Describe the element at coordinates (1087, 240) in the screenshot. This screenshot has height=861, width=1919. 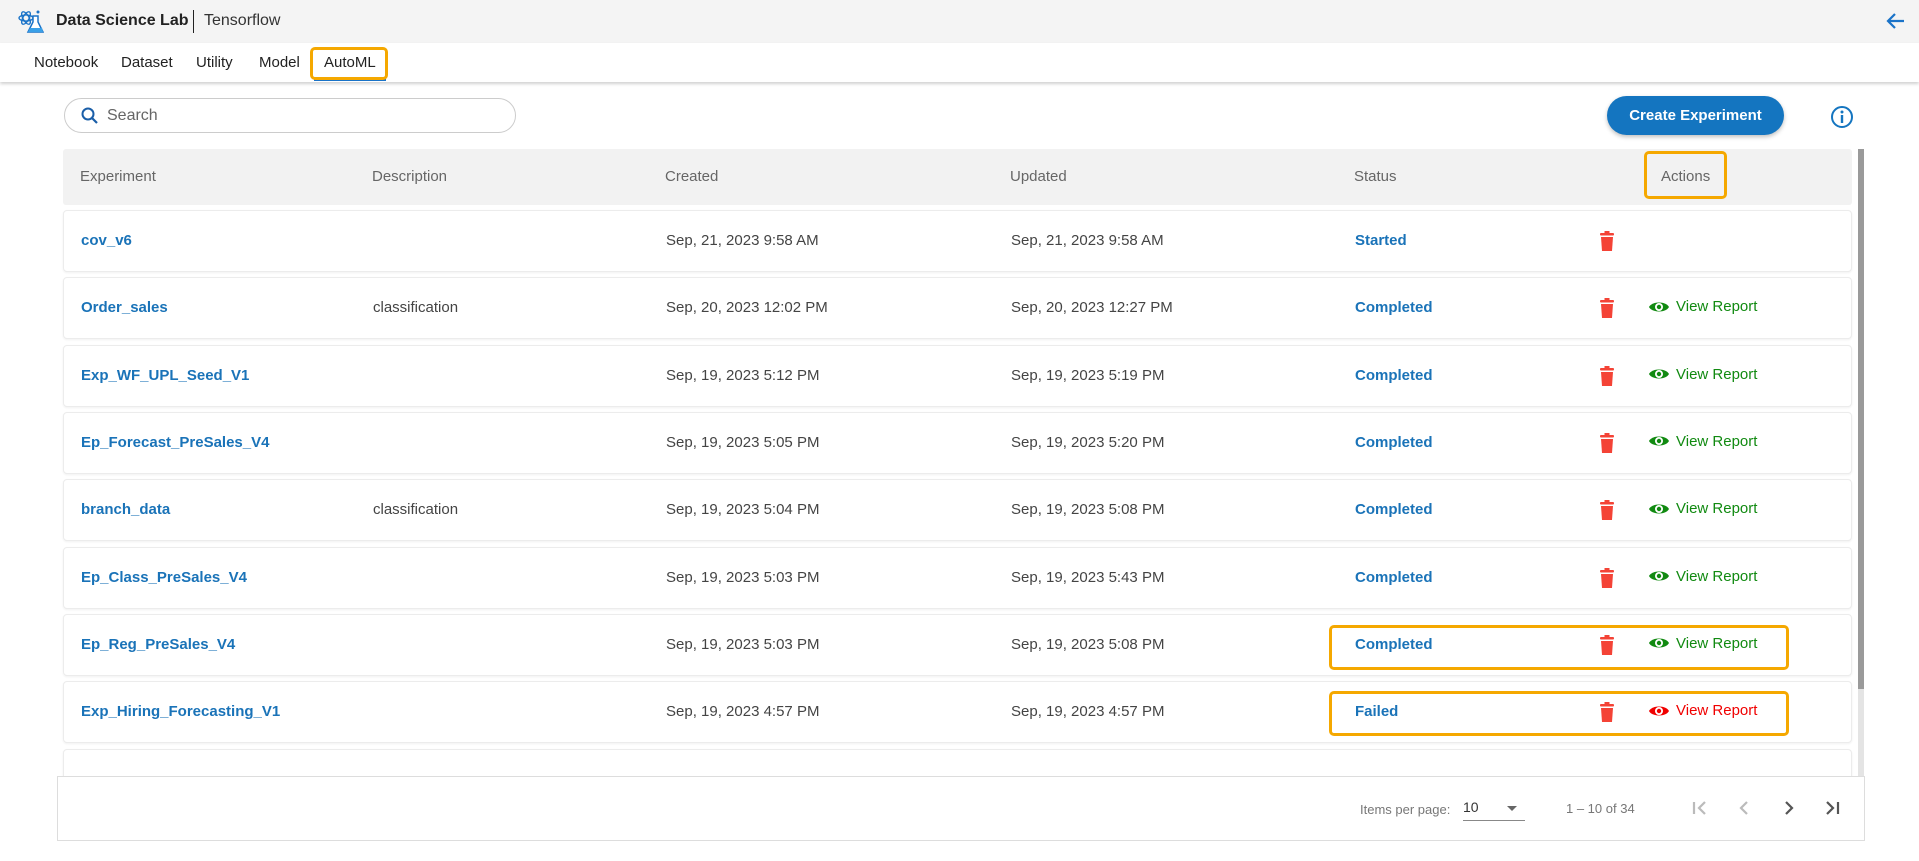
I see `updated-date: Sep, 21, 2023 9:58 AM` at that location.